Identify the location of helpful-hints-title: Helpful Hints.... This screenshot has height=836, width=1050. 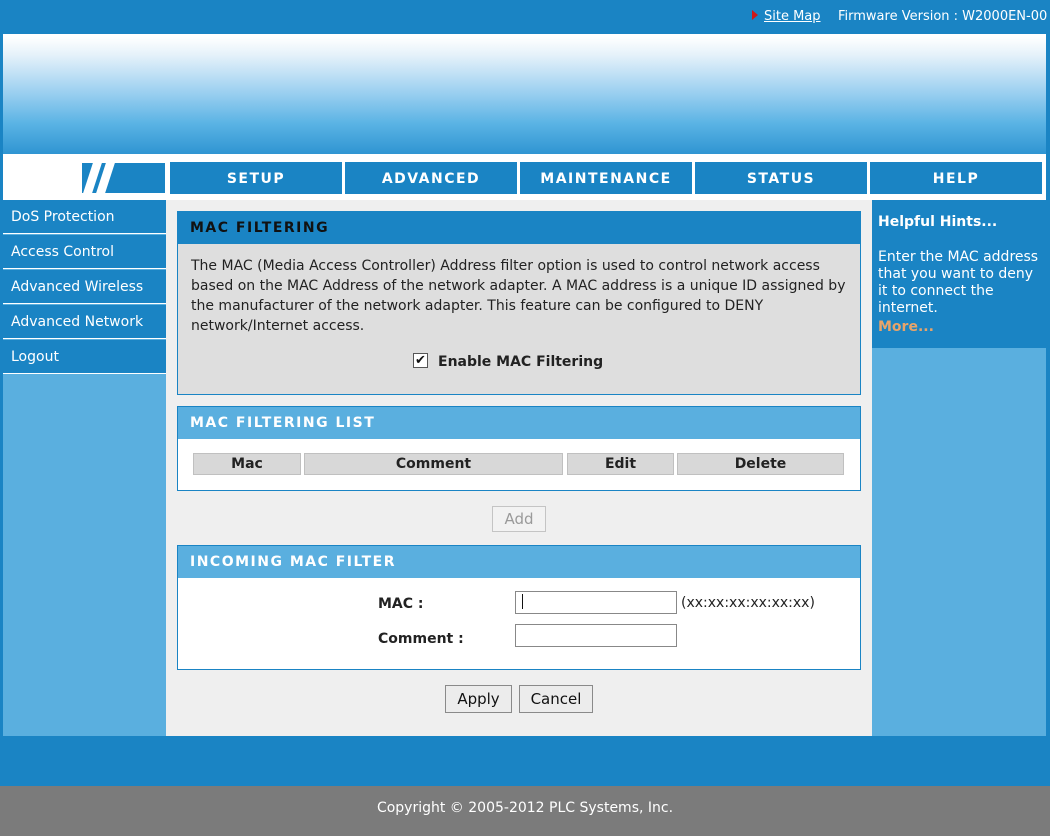
(938, 222).